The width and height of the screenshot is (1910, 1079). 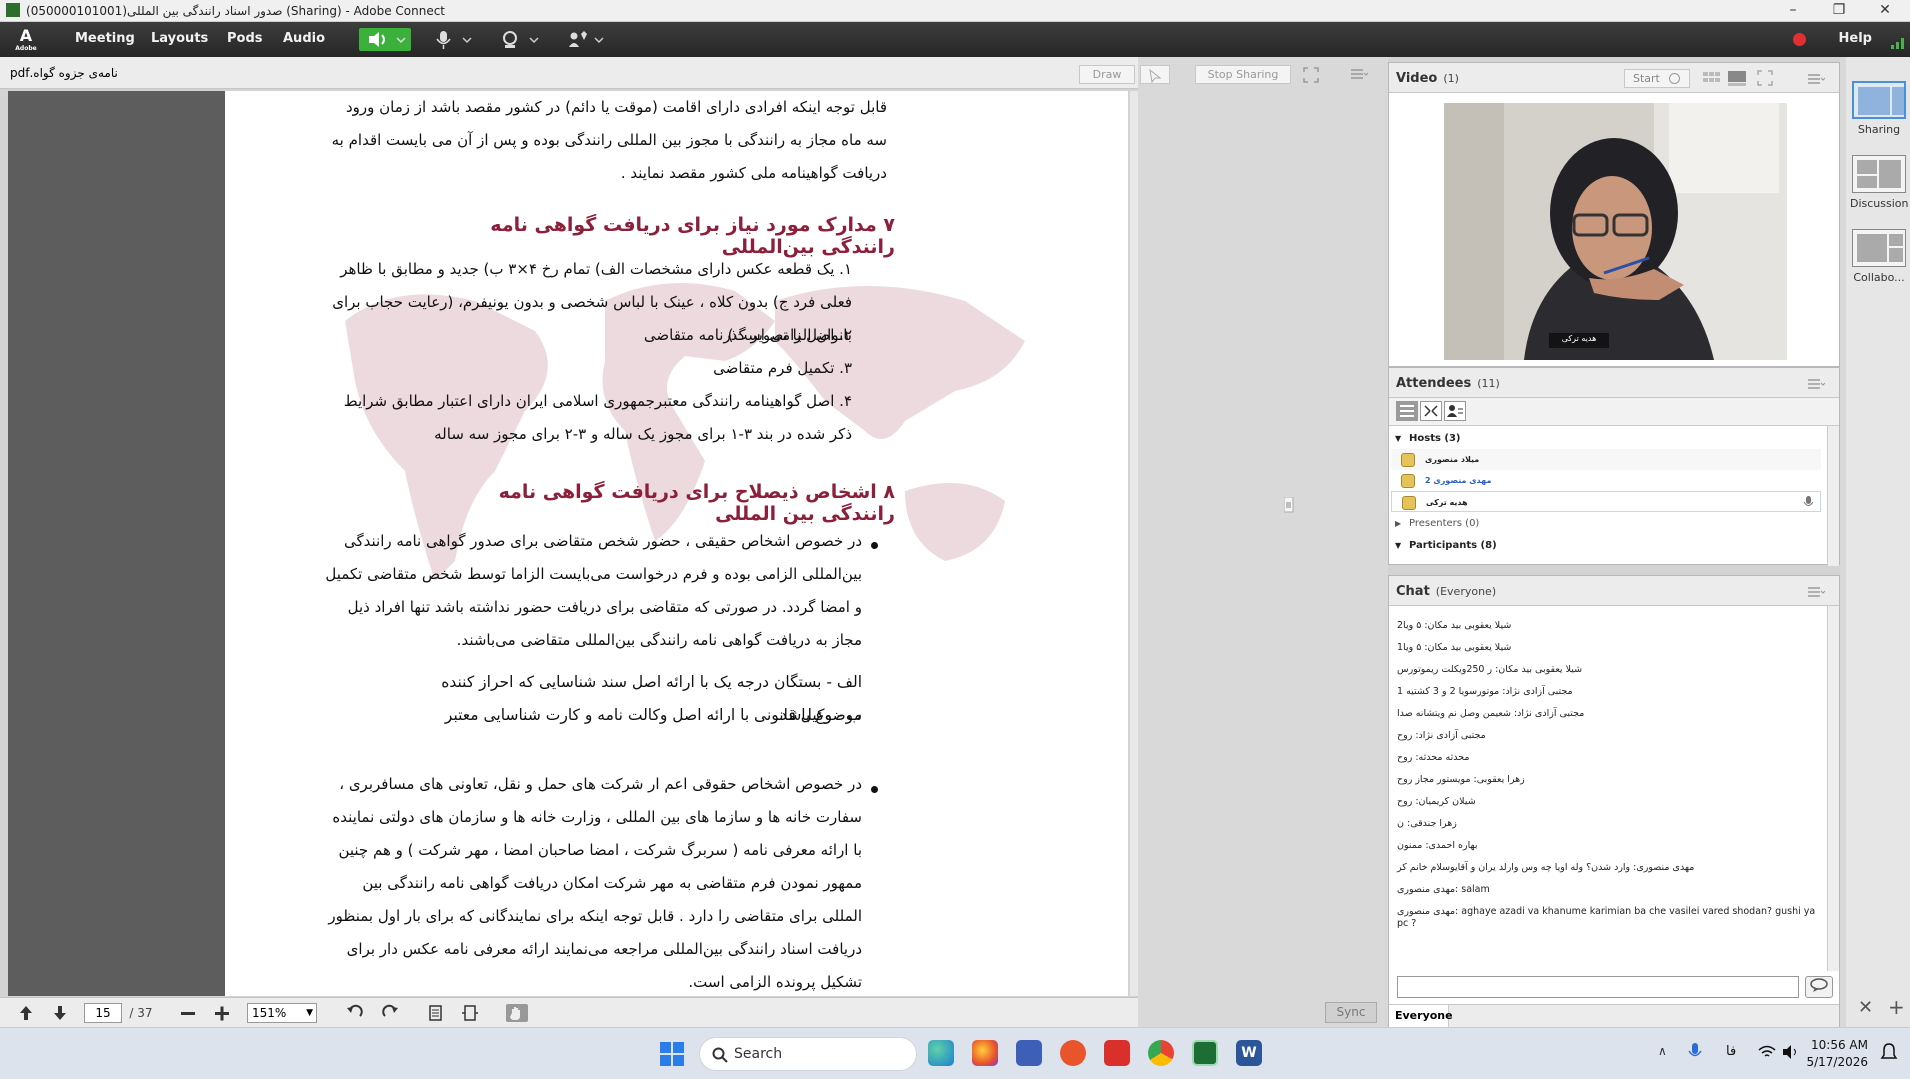 I want to click on chat-message: مجتبی آزادی نژاد: روح, so click(x=1441, y=735).